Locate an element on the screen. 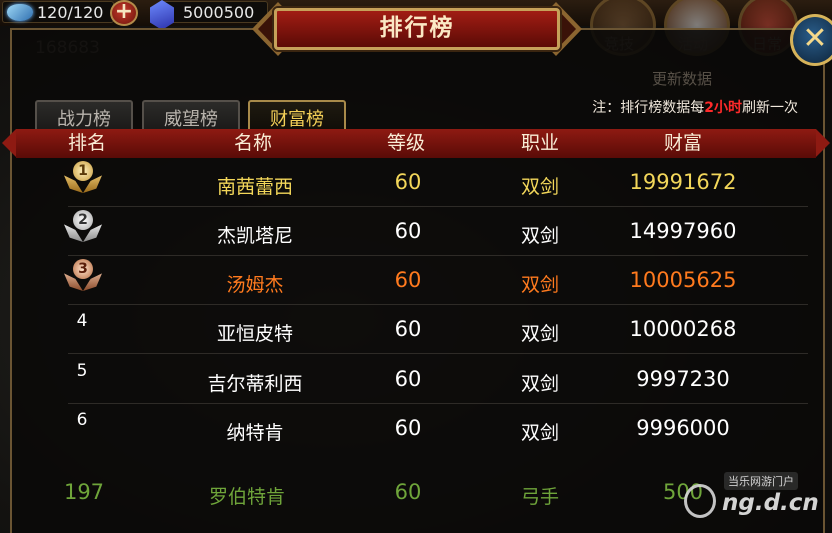 This screenshot has width=832, height=533. rank-number: 5 is located at coordinates (82, 371).